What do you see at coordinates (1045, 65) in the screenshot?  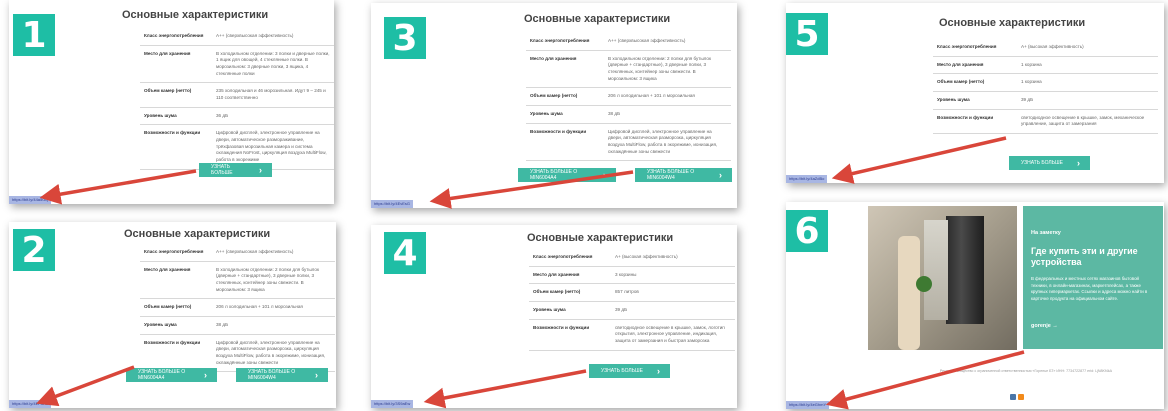 I see `table-row: Место для хранения 1 корзина` at bounding box center [1045, 65].